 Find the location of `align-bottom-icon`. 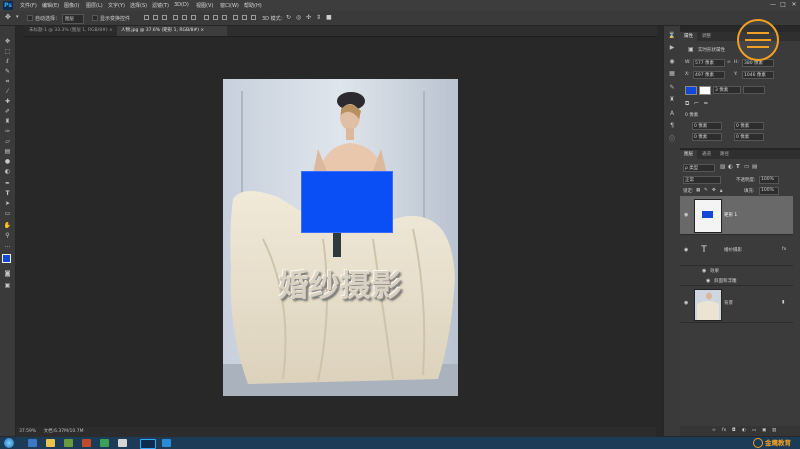

align-bottom-icon is located at coordinates (164, 17).